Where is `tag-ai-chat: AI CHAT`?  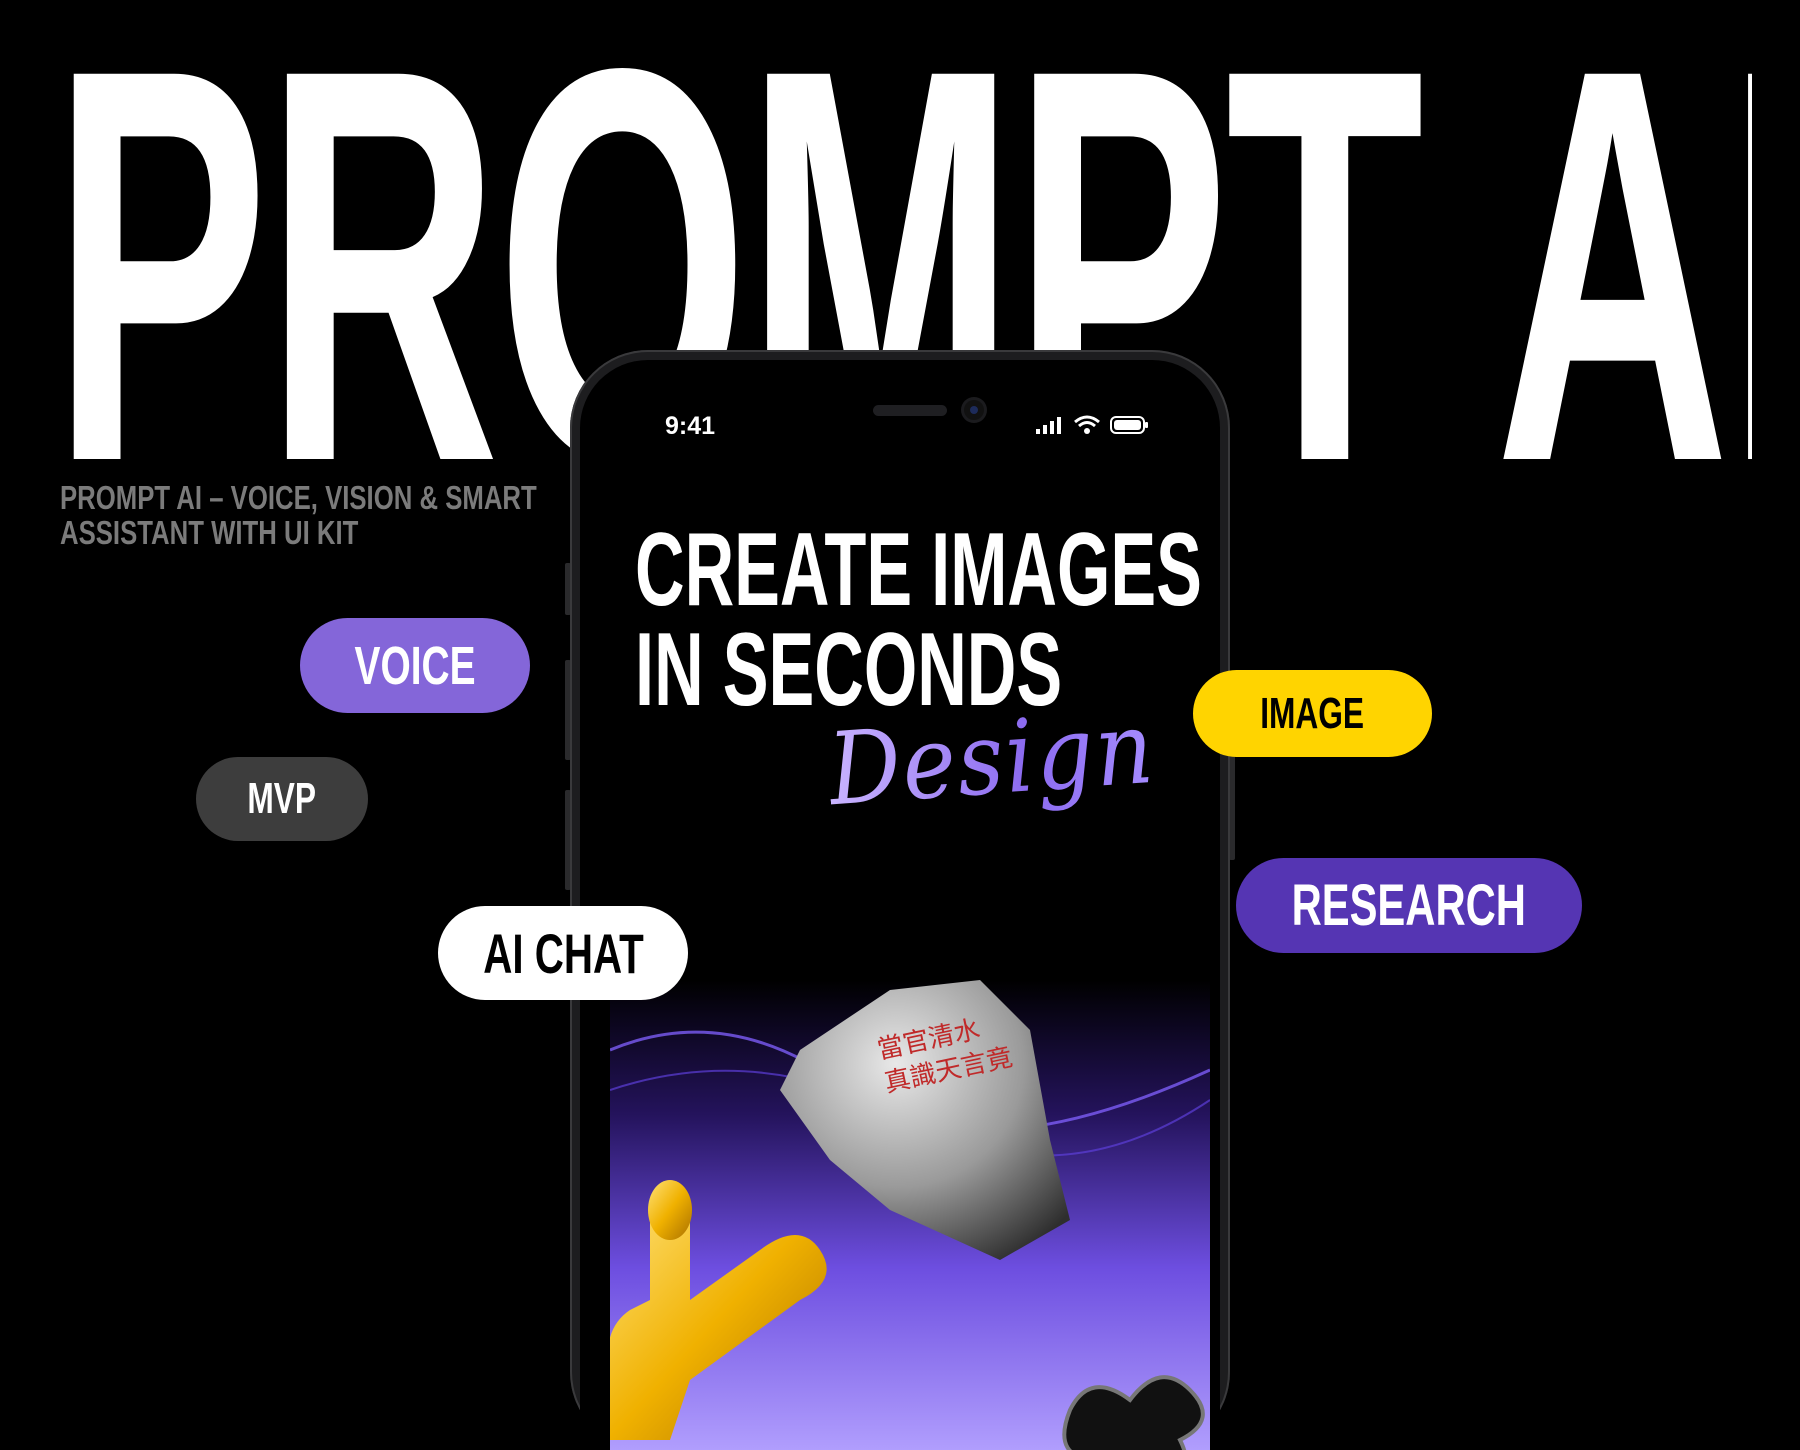 tag-ai-chat: AI CHAT is located at coordinates (563, 953).